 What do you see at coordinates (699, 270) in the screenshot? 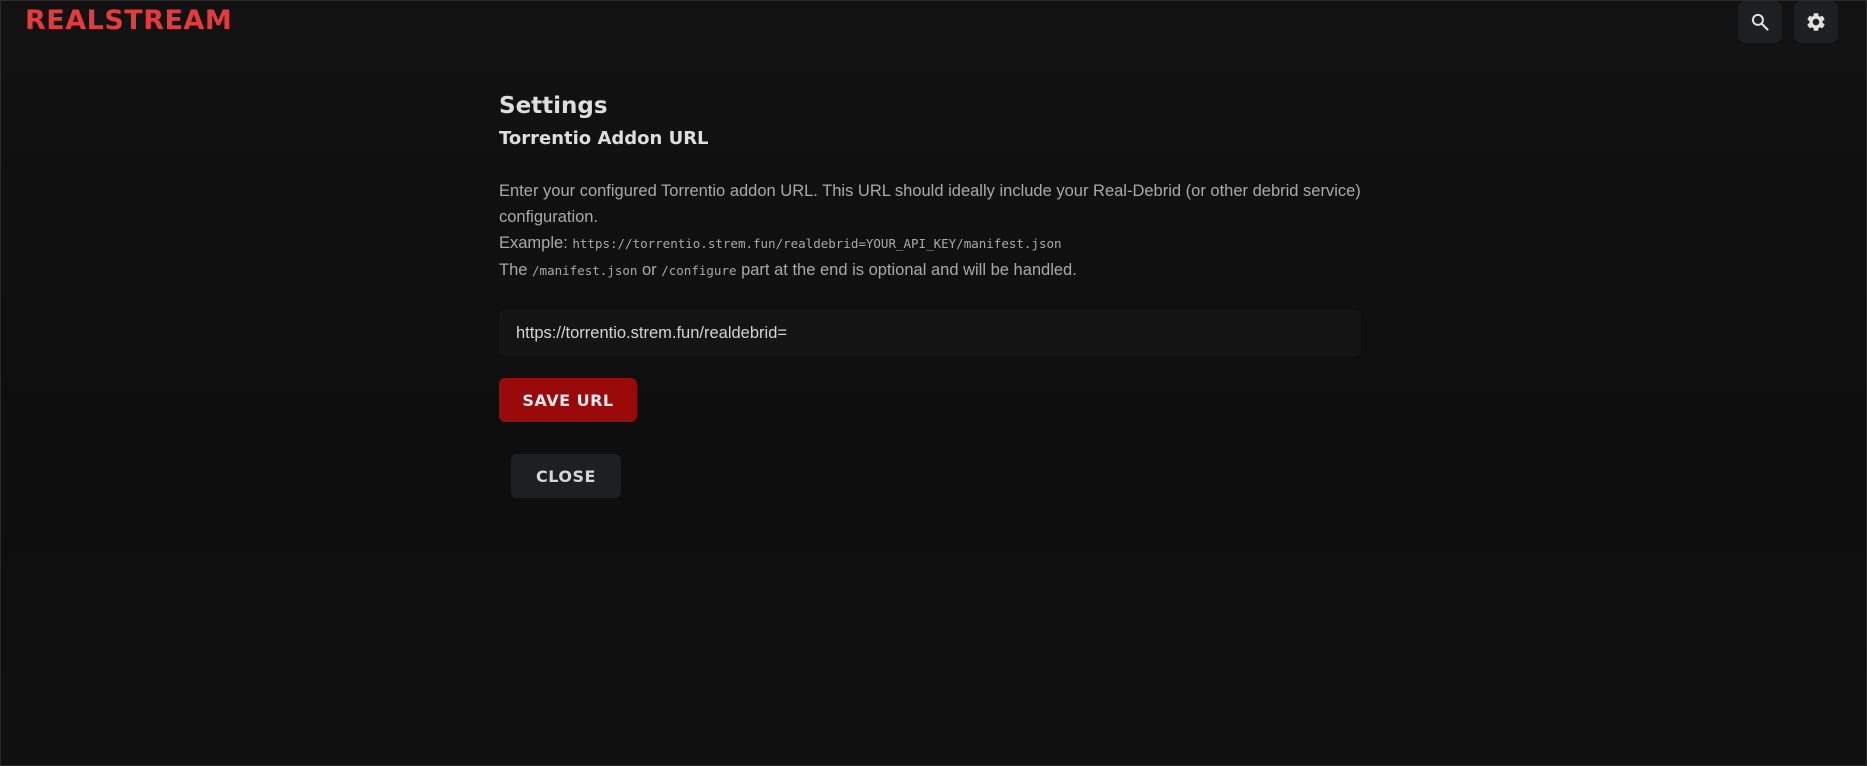
I see `configure-code: /configure` at bounding box center [699, 270].